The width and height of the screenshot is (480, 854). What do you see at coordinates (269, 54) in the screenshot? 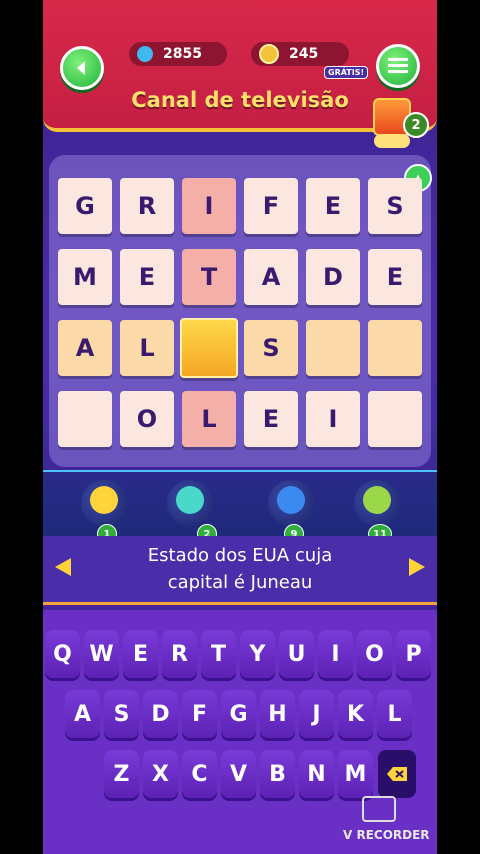
I see `coin-icon` at bounding box center [269, 54].